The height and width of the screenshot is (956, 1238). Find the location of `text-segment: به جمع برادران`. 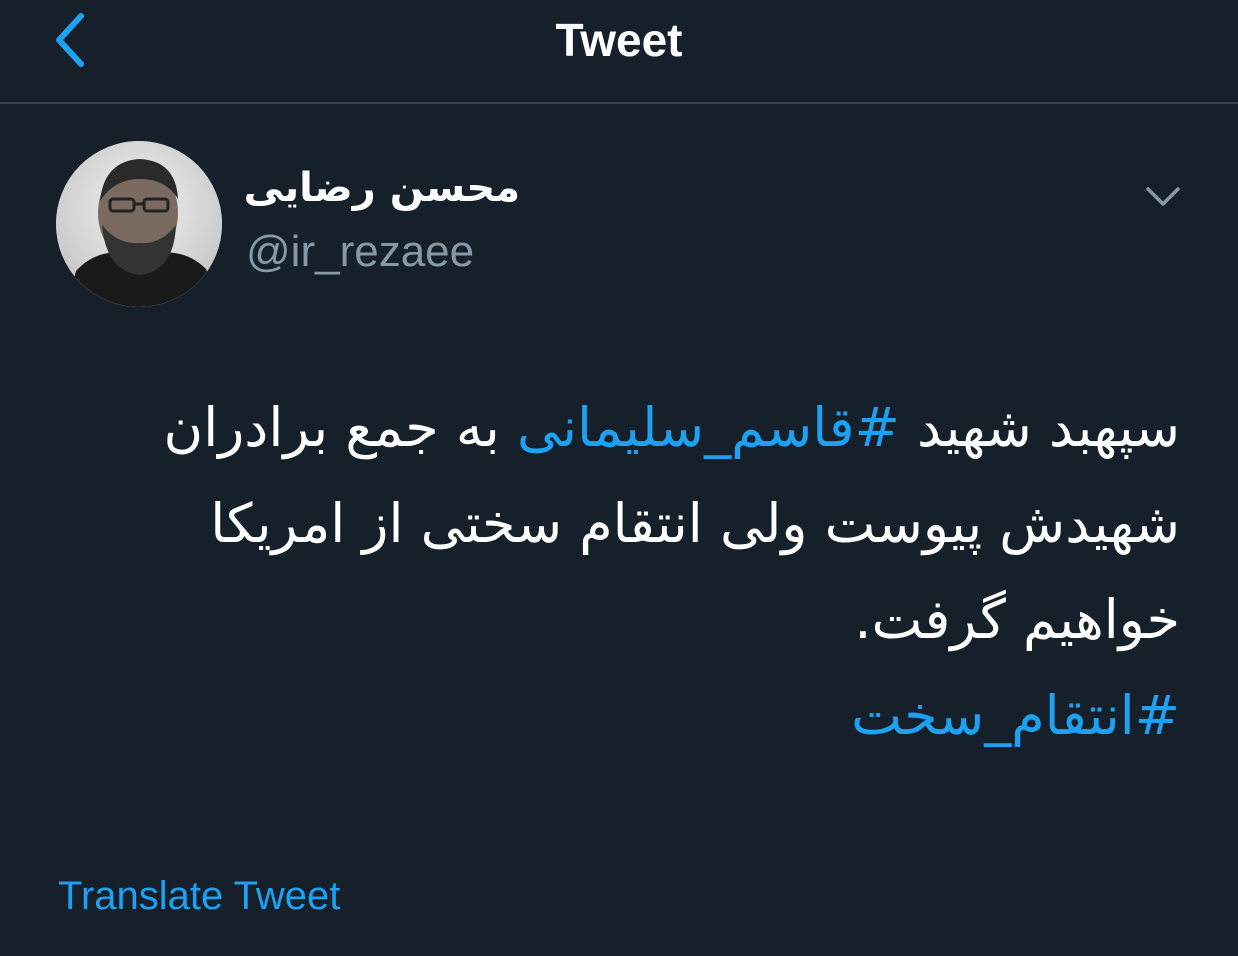

text-segment: به جمع برادران is located at coordinates (340, 427).